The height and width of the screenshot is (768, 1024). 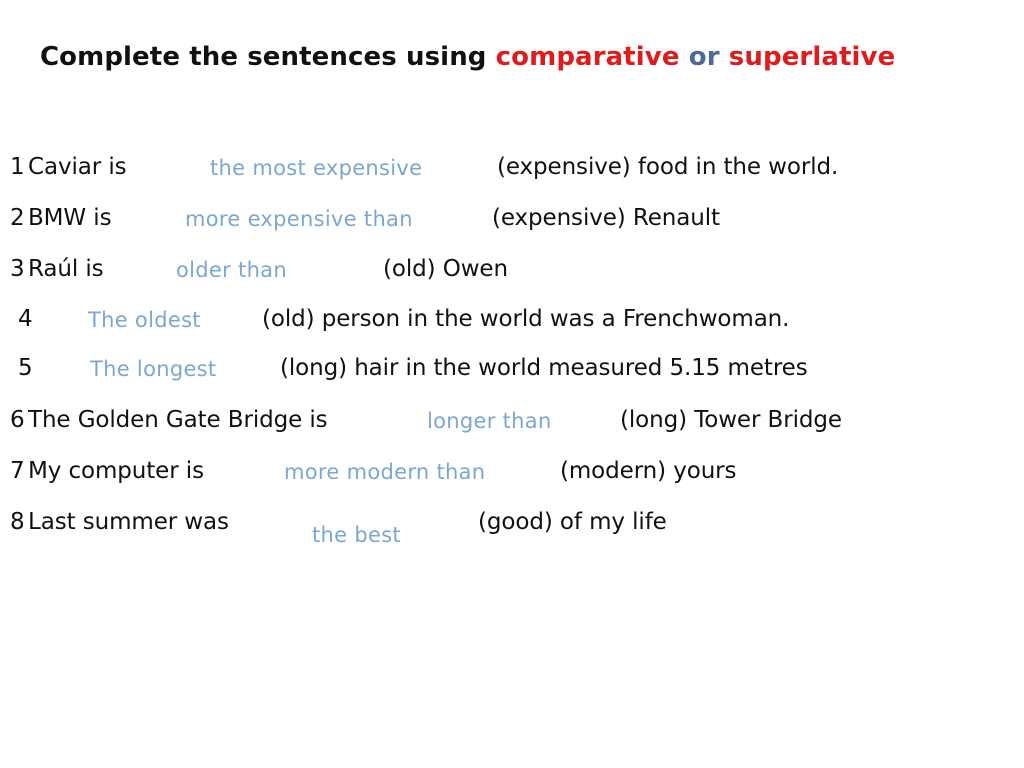 I want to click on exercise-number: 1, so click(x=17, y=167).